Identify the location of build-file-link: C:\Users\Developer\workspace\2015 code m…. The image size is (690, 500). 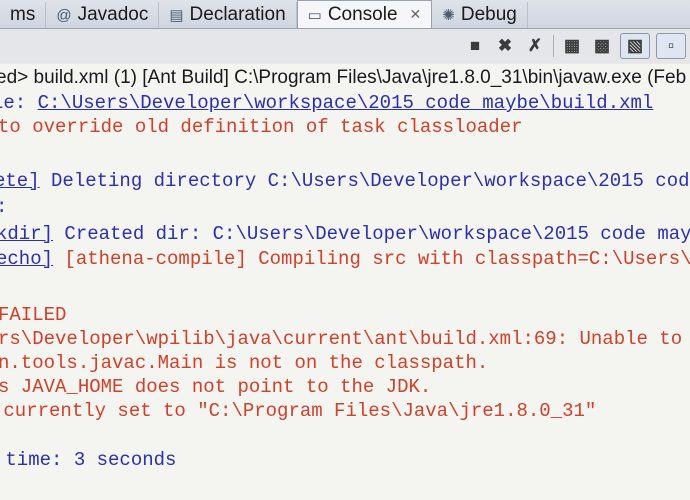
(346, 103).